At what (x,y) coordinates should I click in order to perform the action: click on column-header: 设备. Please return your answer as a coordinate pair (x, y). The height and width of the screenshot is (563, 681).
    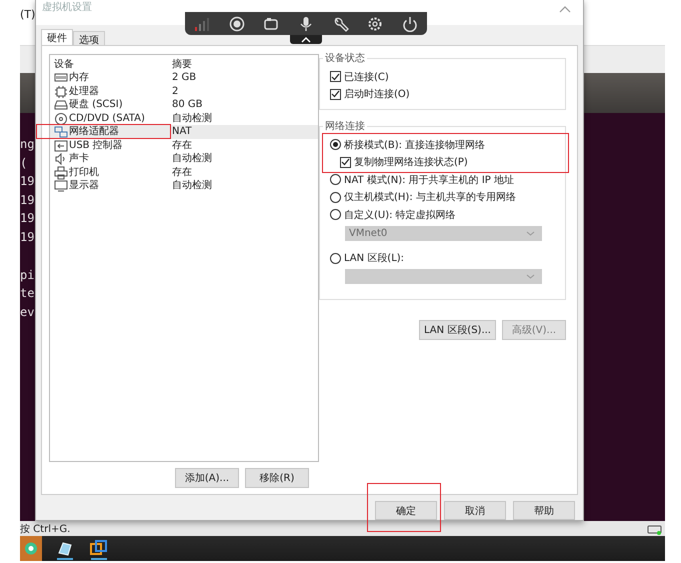
    Looking at the image, I should click on (64, 65).